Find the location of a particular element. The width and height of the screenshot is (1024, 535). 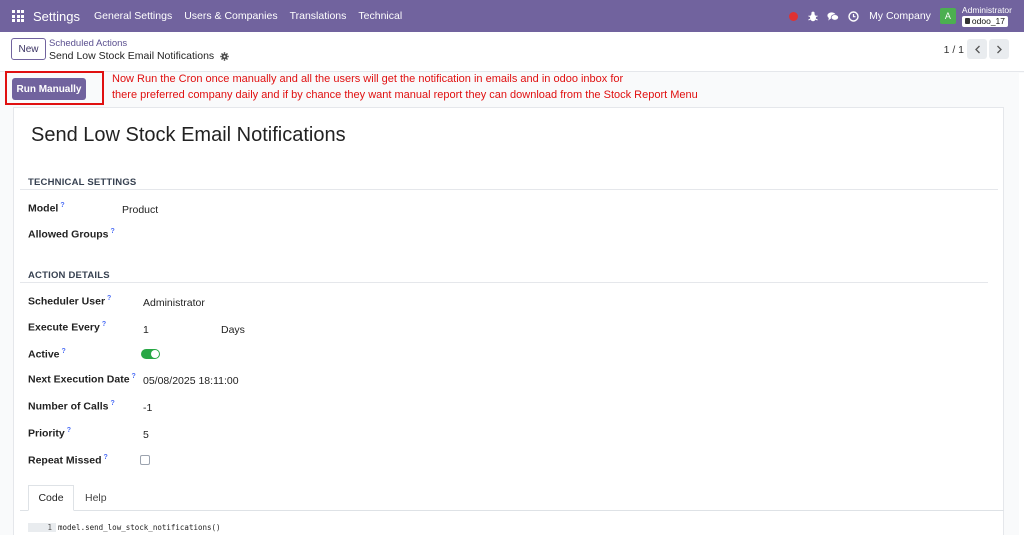

code-editor-line: 1 model.send_low_stock_notifications() is located at coordinates (124, 527).